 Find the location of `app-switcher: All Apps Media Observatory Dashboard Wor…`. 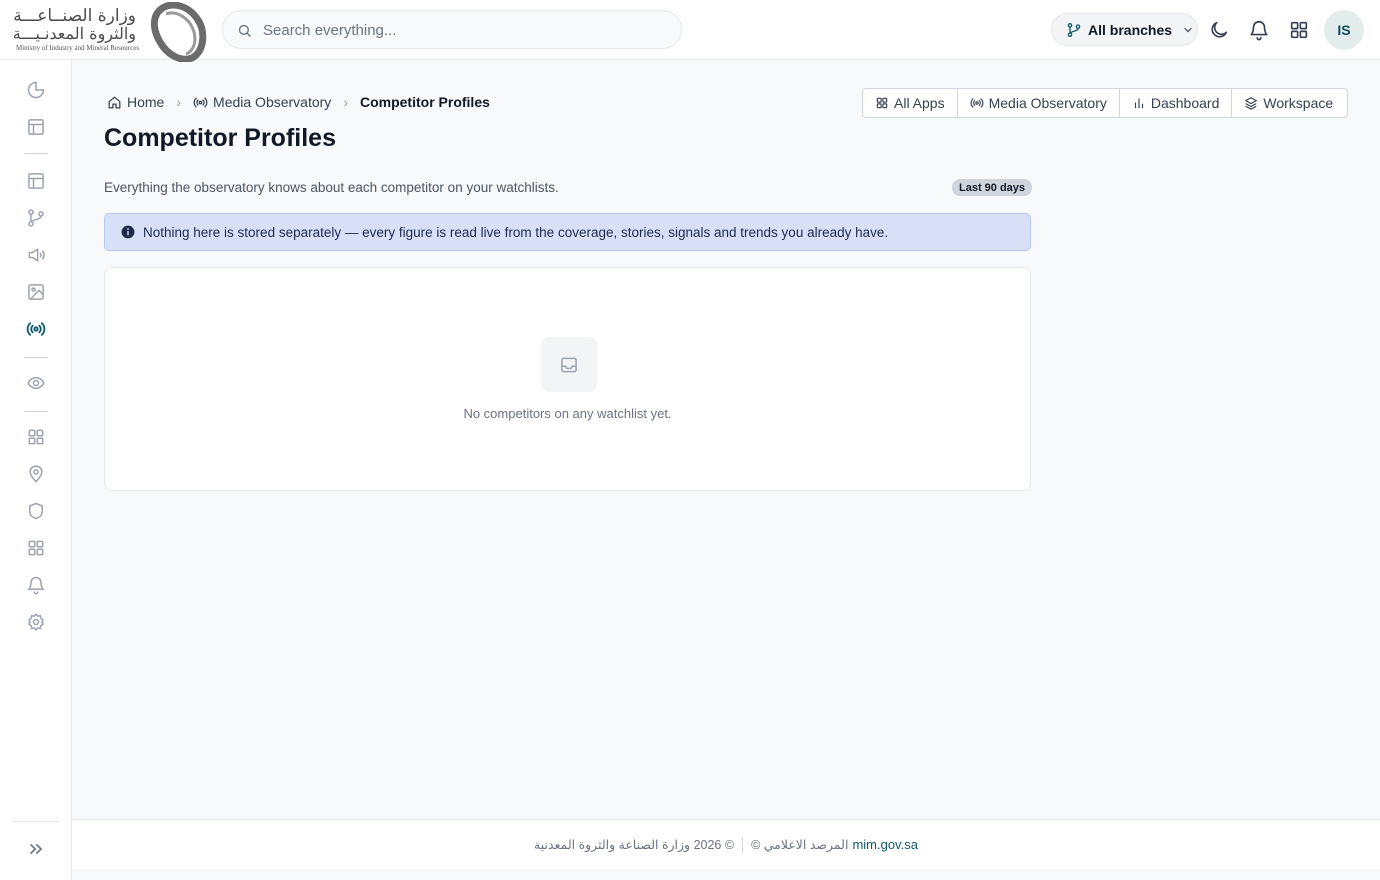

app-switcher: All Apps Media Observatory Dashboard Wor… is located at coordinates (1105, 103).